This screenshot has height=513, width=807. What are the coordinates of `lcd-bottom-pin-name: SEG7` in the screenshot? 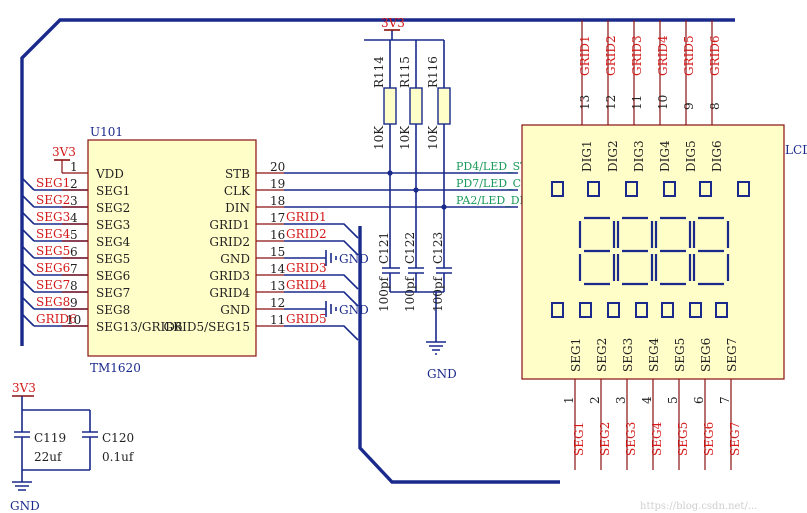 It's located at (732, 355).